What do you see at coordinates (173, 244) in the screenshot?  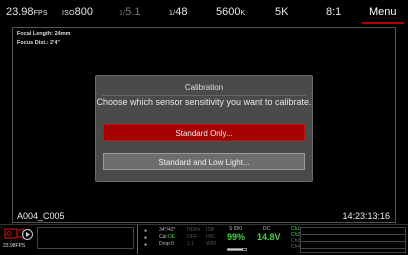 I see `dropped-frames-value: 0` at bounding box center [173, 244].